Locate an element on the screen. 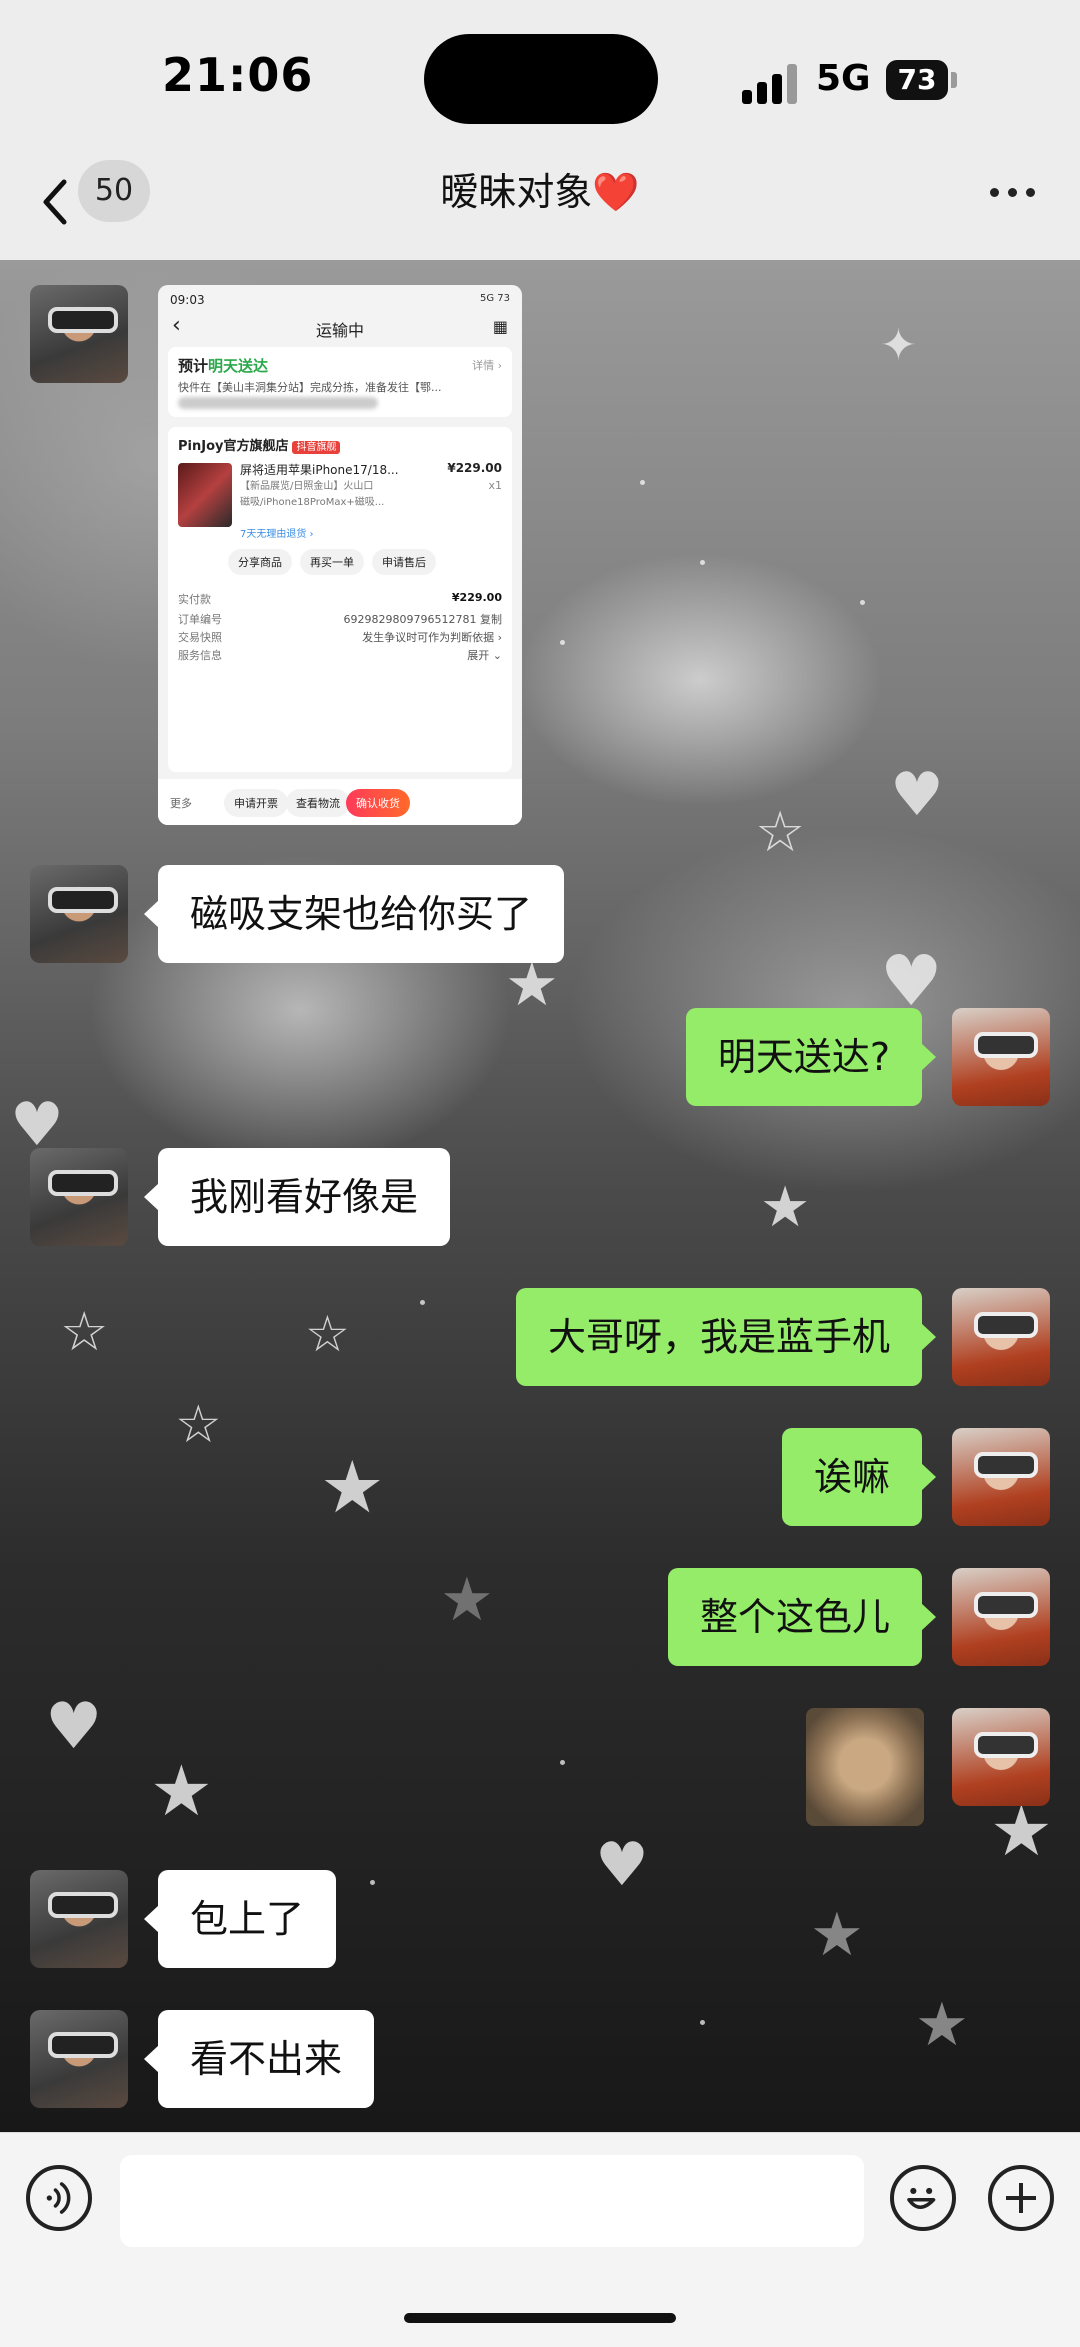 This screenshot has width=1080, height=2347. shot-paid-row: 实付款 ¥229.00 is located at coordinates (340, 598).